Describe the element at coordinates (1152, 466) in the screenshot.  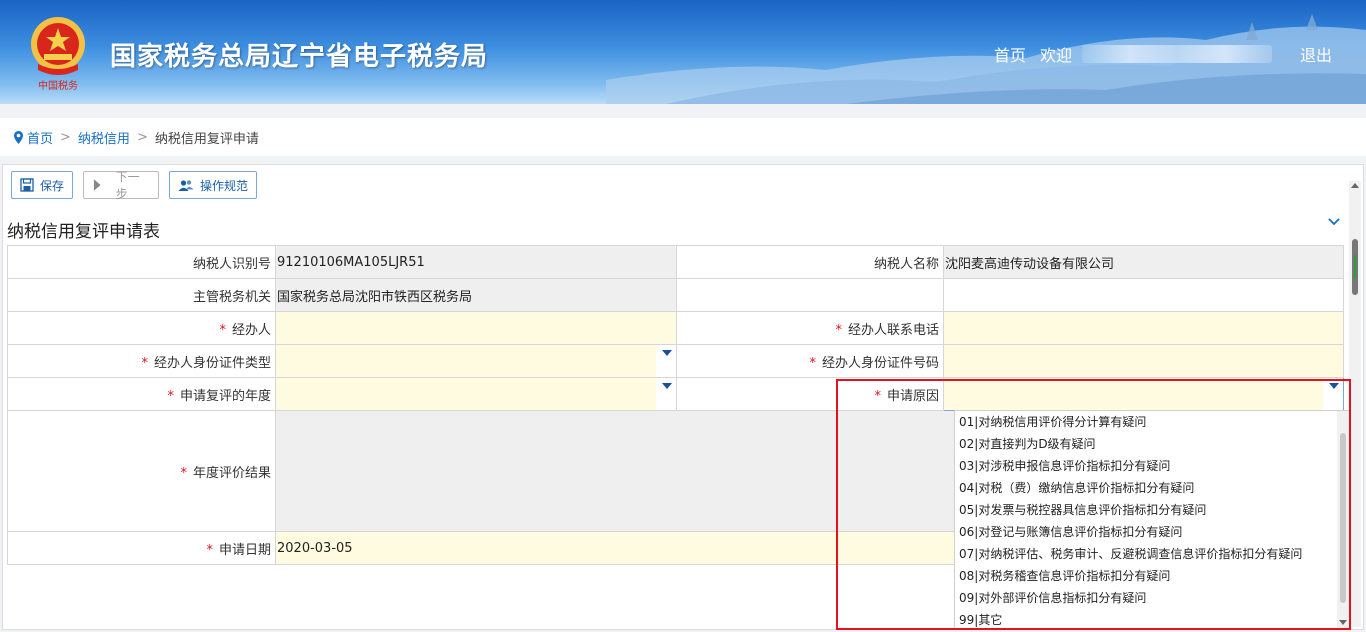
I see `reason-option: 03|对涉税申报信息评价指标扣分有疑问` at that location.